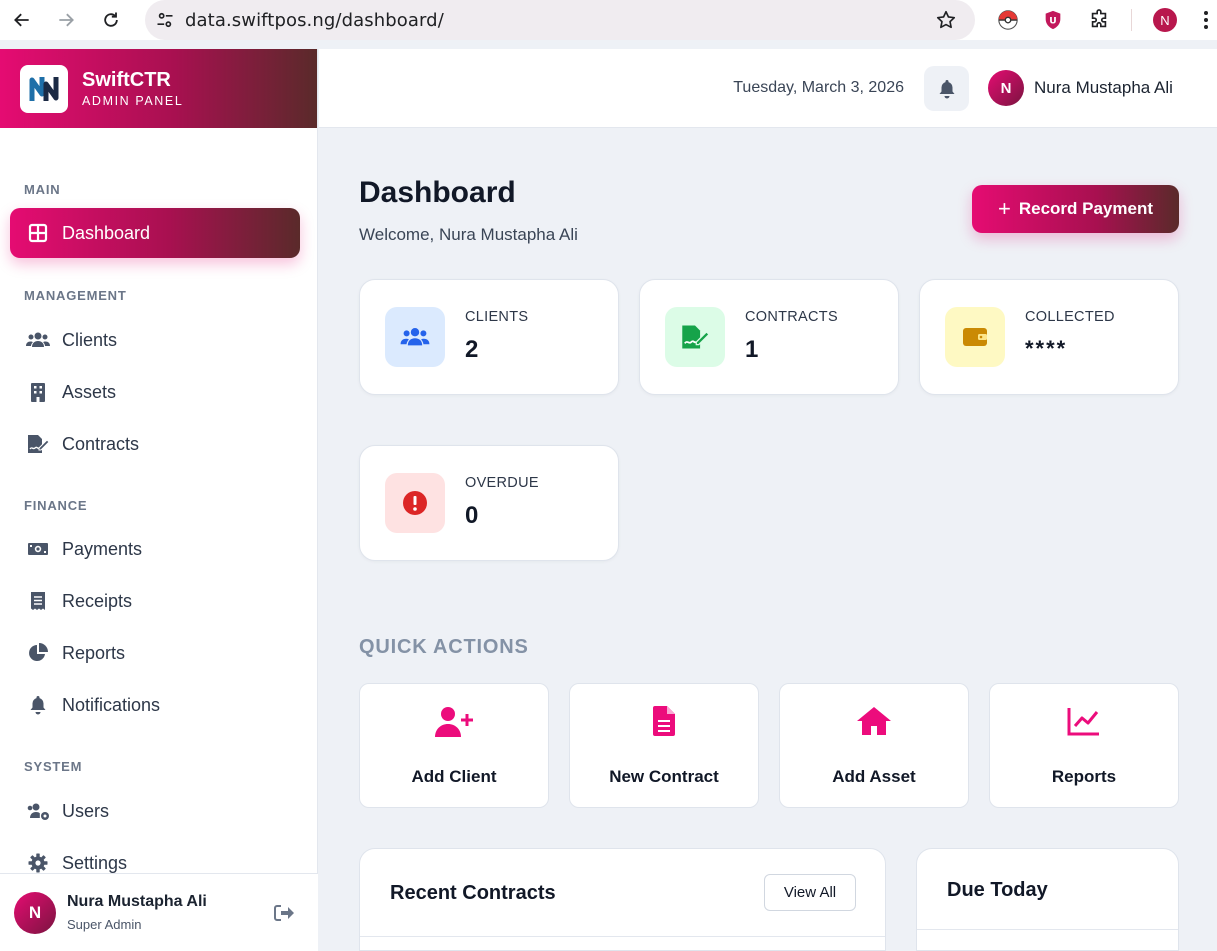 Image resolution: width=1217 pixels, height=951 pixels. Describe the element at coordinates (155, 811) in the screenshot. I see `sidebar-item-users: Users` at that location.